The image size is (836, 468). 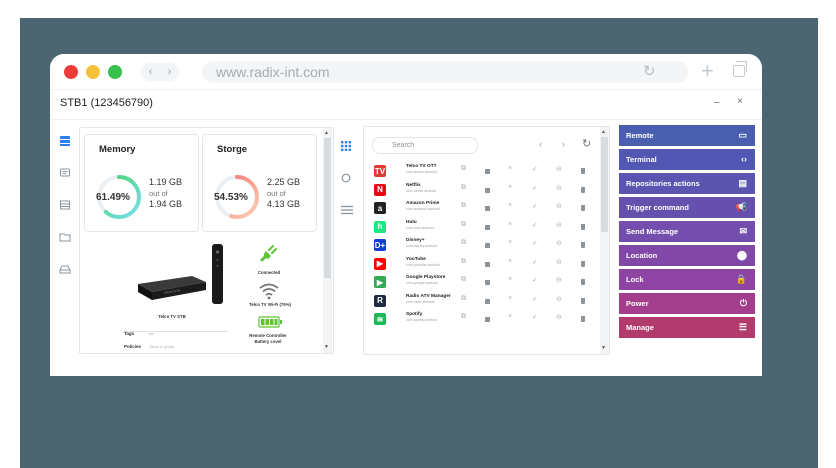 I want to click on app-row: N Netflix com.netflix.android ⧉ × ✓ ⊖, so click(x=483, y=191).